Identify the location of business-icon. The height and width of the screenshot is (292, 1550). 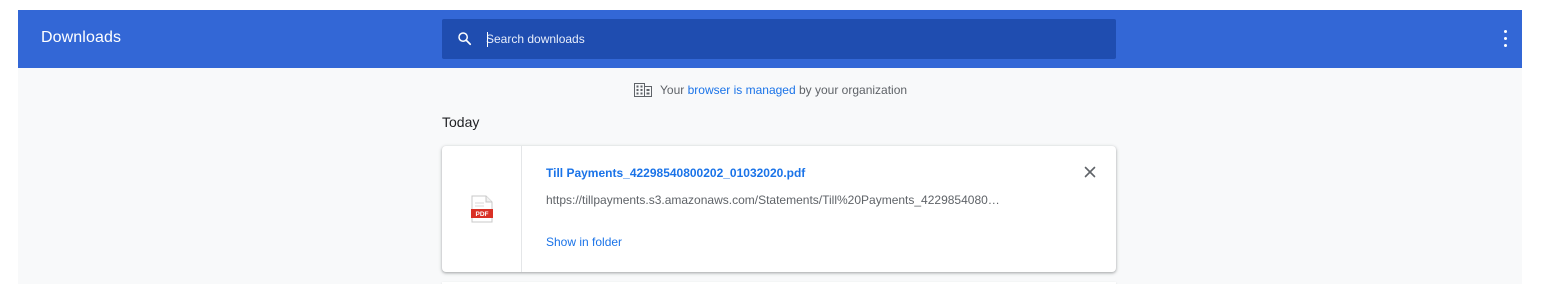
(643, 89).